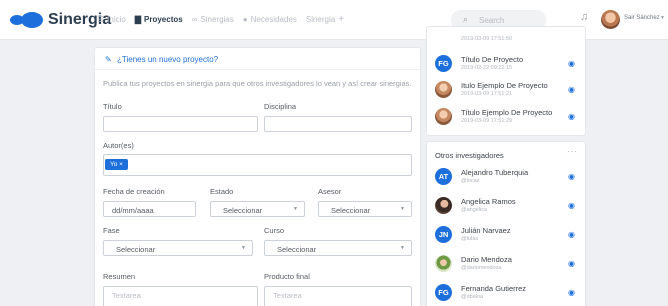 This screenshot has width=668, height=306. I want to click on nav-label: Proyectos, so click(163, 19).